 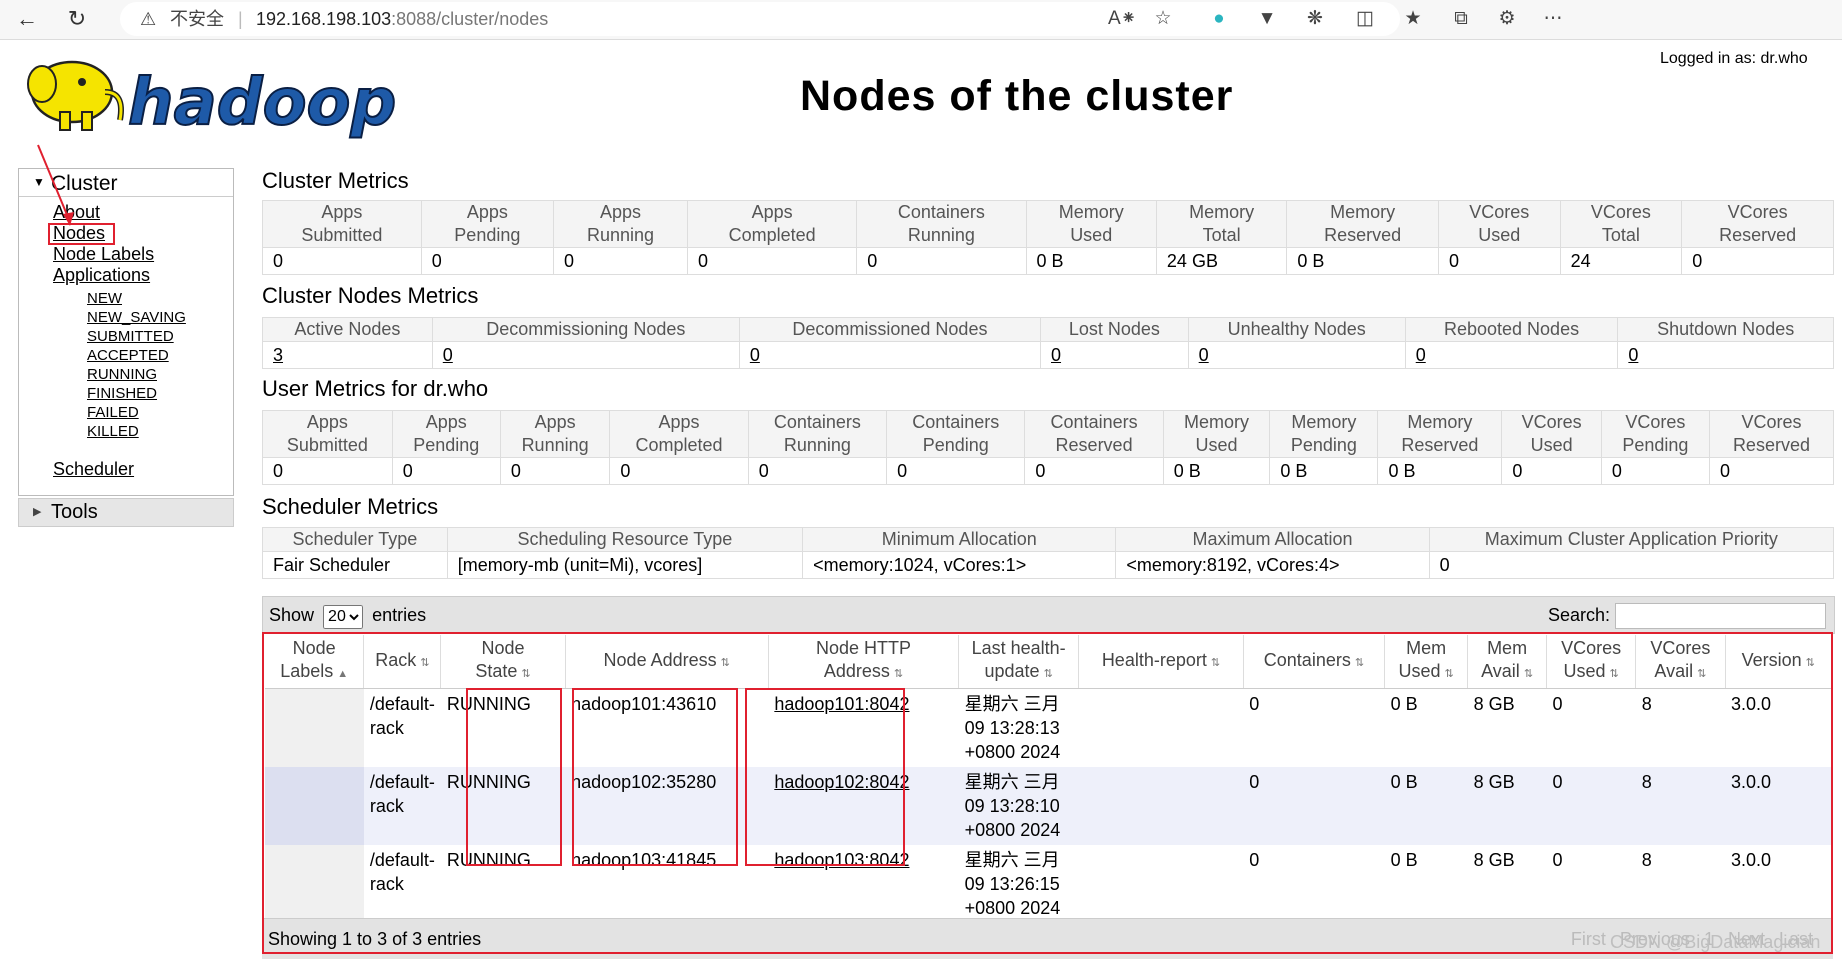 I want to click on scheduler-metrics-header: Scheduling Resource Type, so click(x=625, y=539).